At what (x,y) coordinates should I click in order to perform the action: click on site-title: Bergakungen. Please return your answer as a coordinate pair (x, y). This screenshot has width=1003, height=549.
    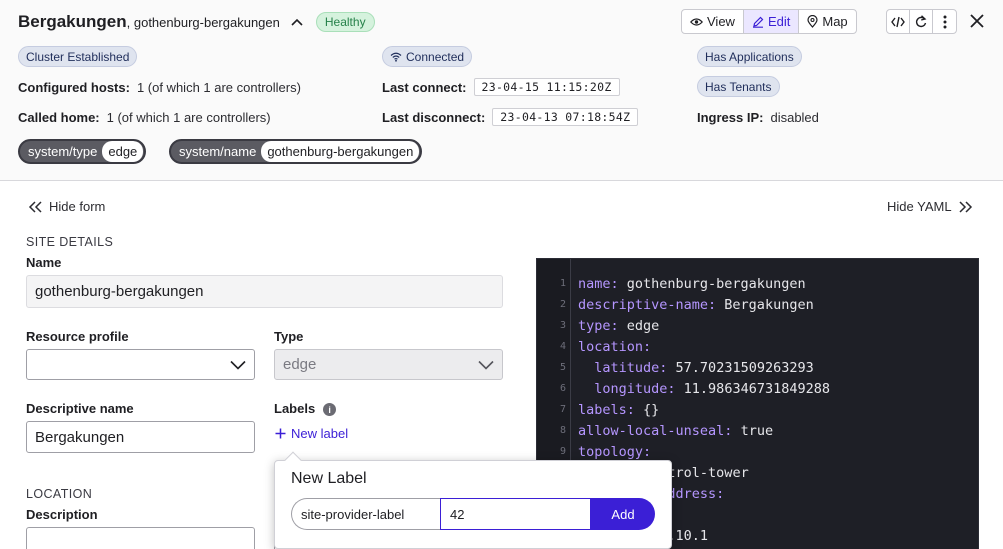
    Looking at the image, I should click on (72, 21).